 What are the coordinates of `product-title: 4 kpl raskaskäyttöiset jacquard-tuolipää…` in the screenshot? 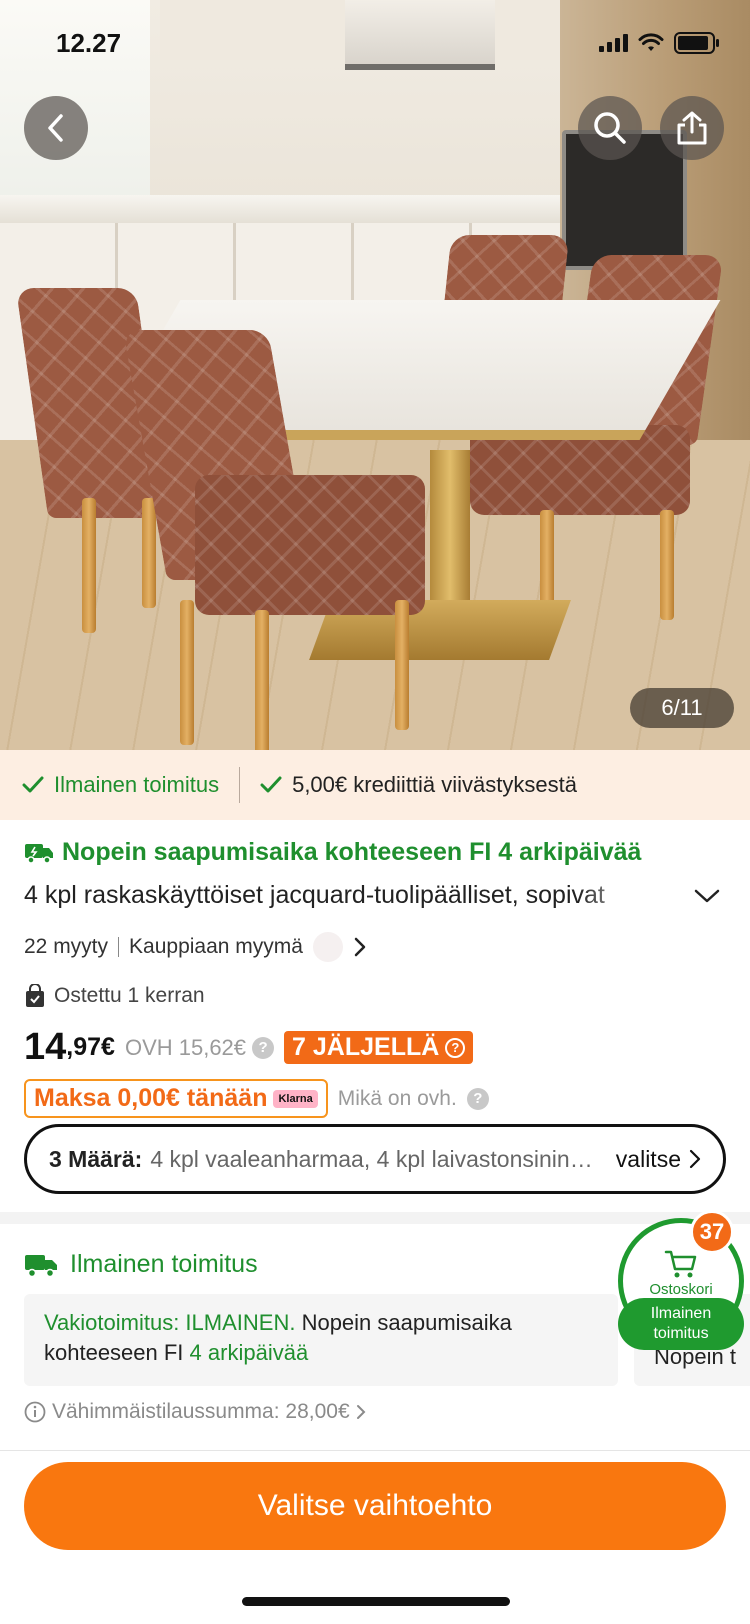 It's located at (314, 895).